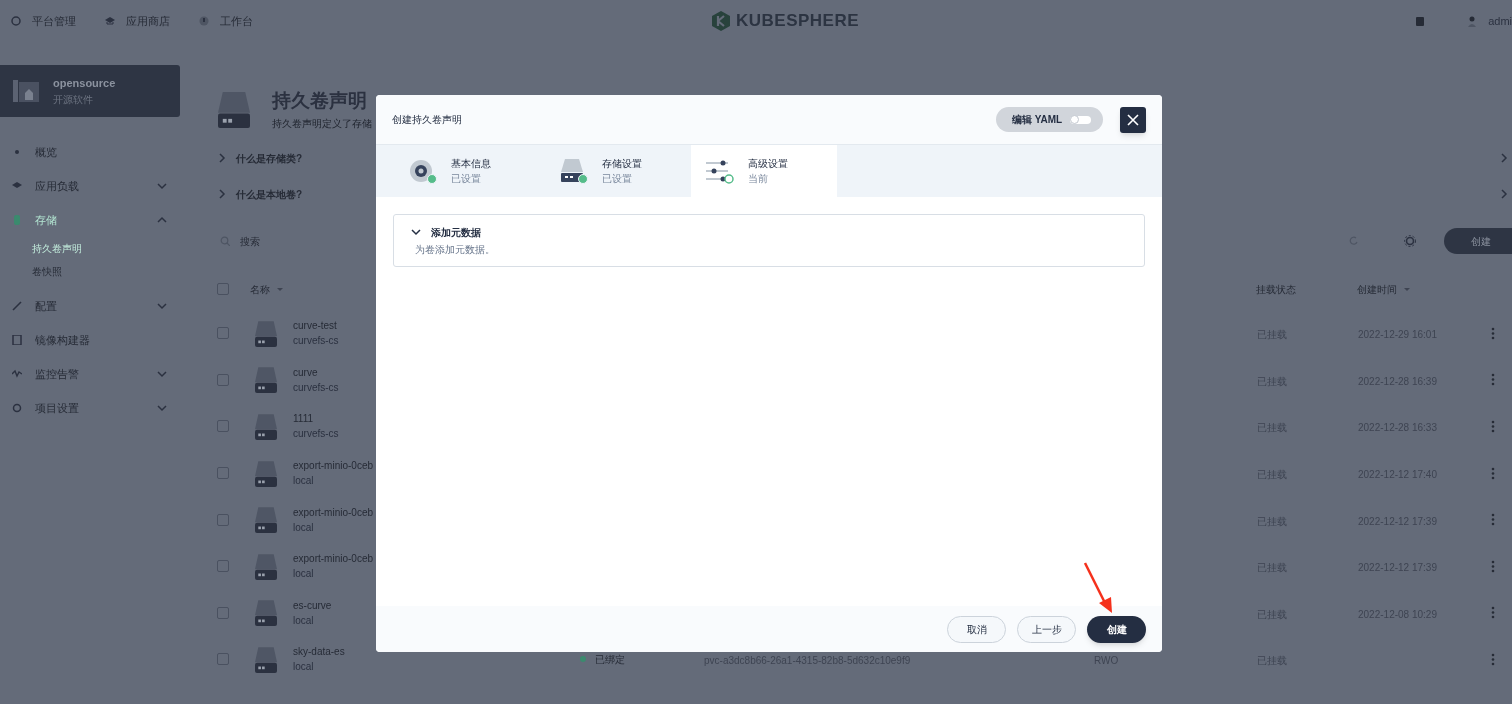  What do you see at coordinates (95, 220) in the screenshot?
I see `sidebar-item: 存储` at bounding box center [95, 220].